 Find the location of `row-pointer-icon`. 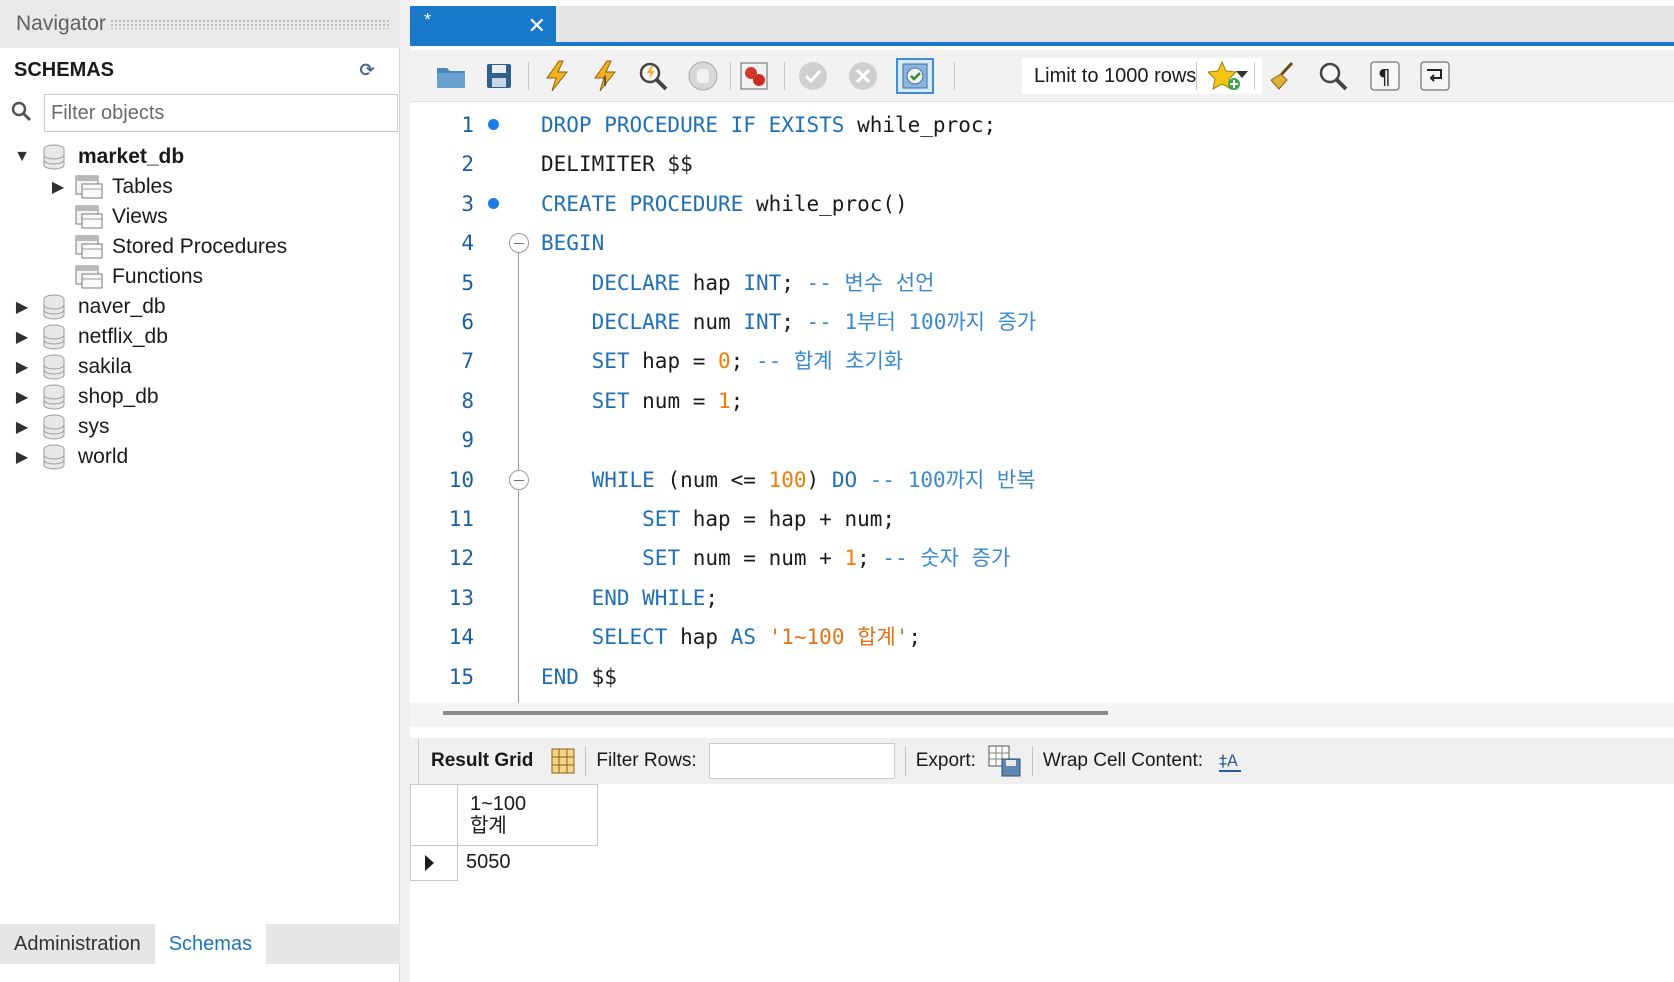

row-pointer-icon is located at coordinates (434, 863).